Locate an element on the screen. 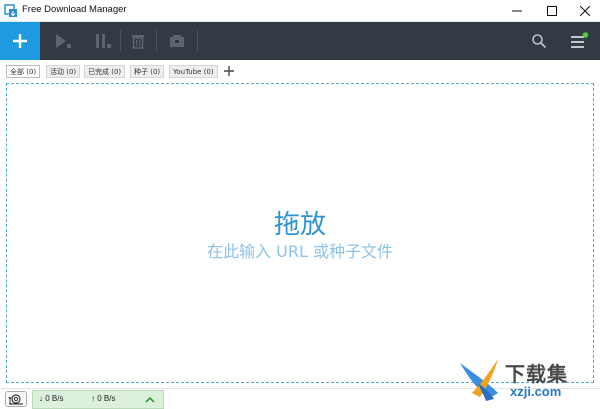 The height and width of the screenshot is (409, 600). watermark-url: xzji.com is located at coordinates (536, 391).